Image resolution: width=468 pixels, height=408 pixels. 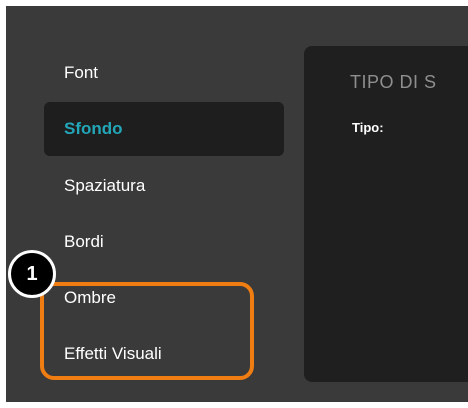 I want to click on sidebar-item-label: Spaziatura, so click(x=105, y=185).